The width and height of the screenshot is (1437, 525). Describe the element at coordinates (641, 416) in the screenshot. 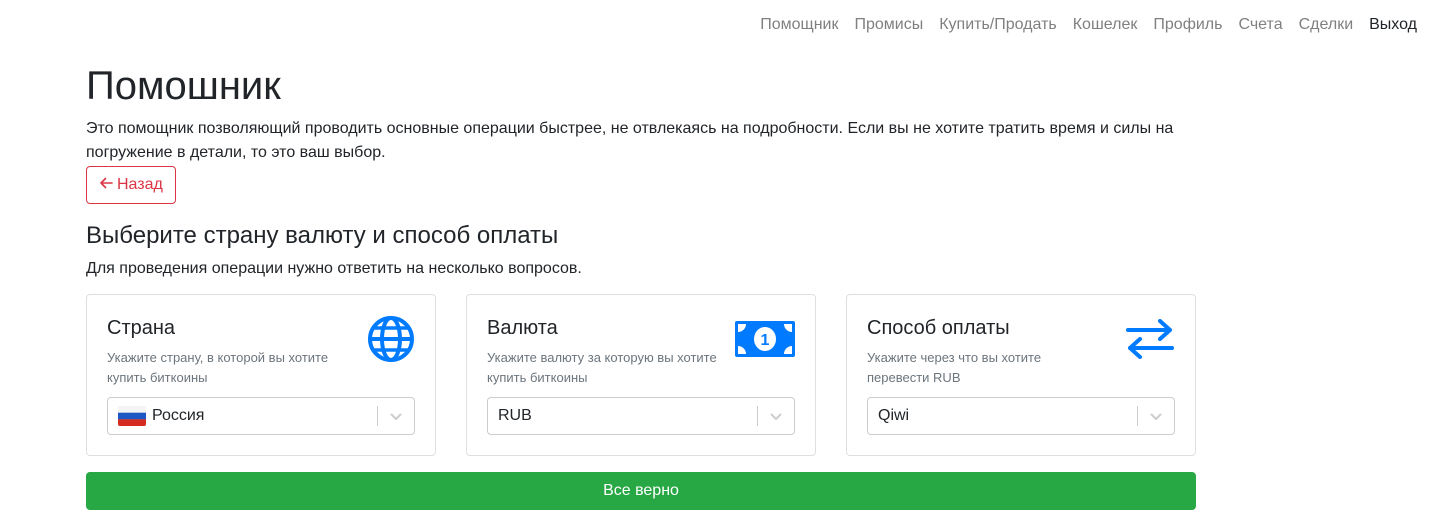

I see `currency-select: RUB` at that location.